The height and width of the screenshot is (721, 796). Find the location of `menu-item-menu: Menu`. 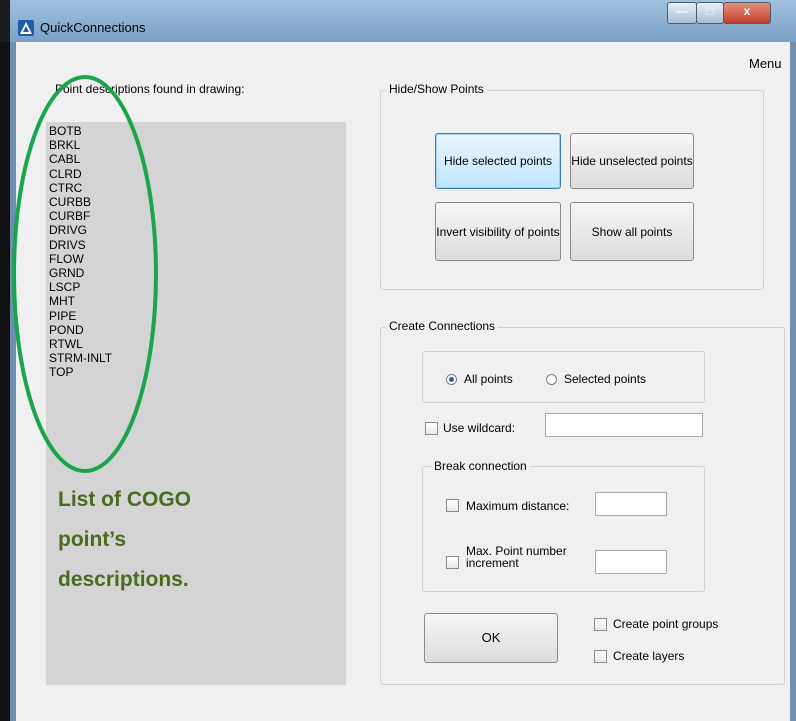

menu-item-menu: Menu is located at coordinates (765, 63).